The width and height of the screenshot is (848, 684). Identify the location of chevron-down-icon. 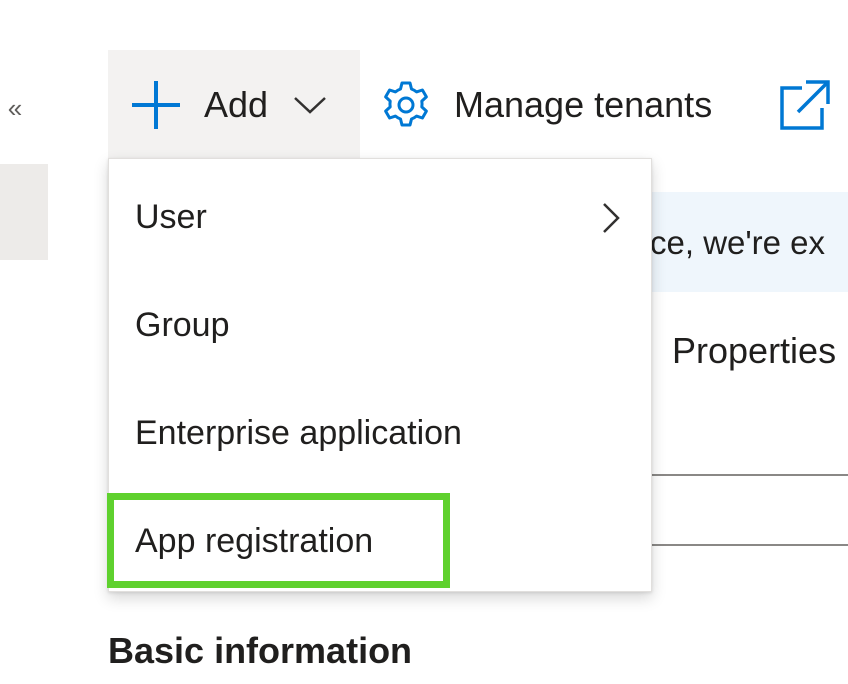
(310, 105).